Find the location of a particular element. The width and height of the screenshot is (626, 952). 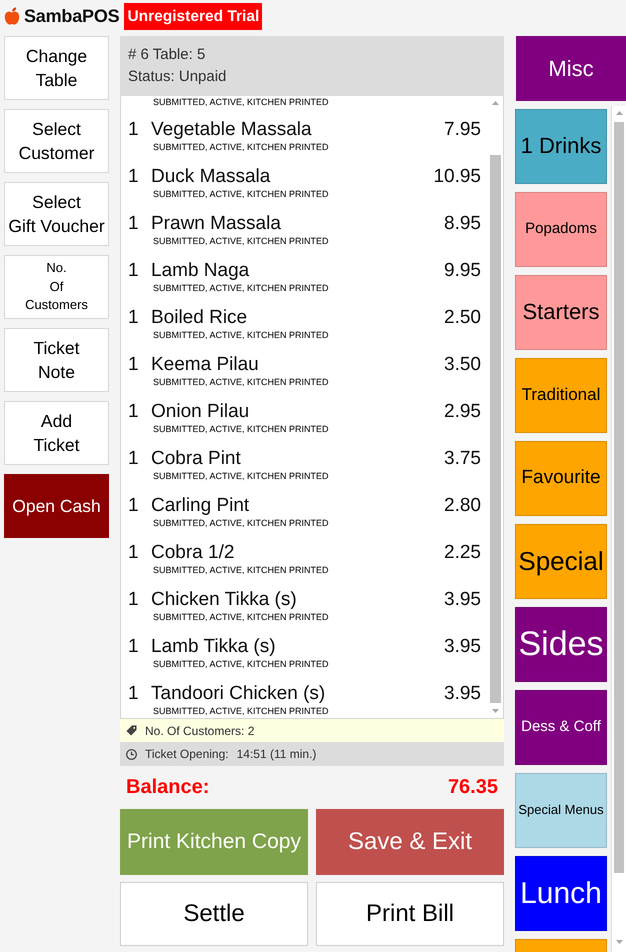

order-item-name: Cobra Pint is located at coordinates (196, 458).